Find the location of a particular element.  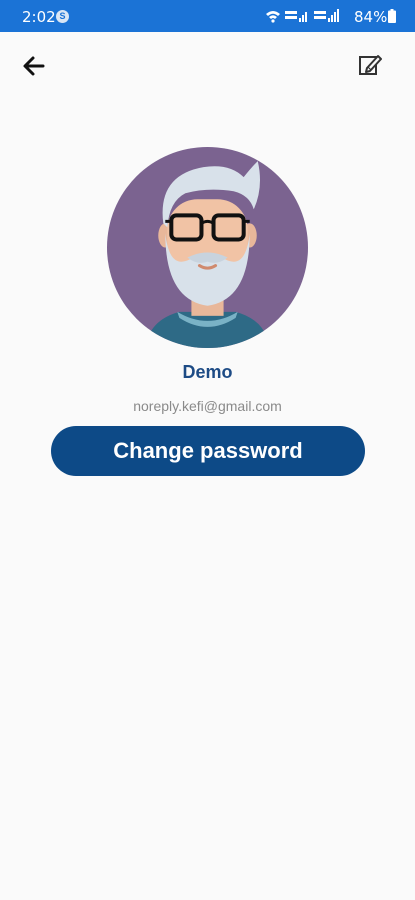

old-man-avatar-icon is located at coordinates (207, 247).